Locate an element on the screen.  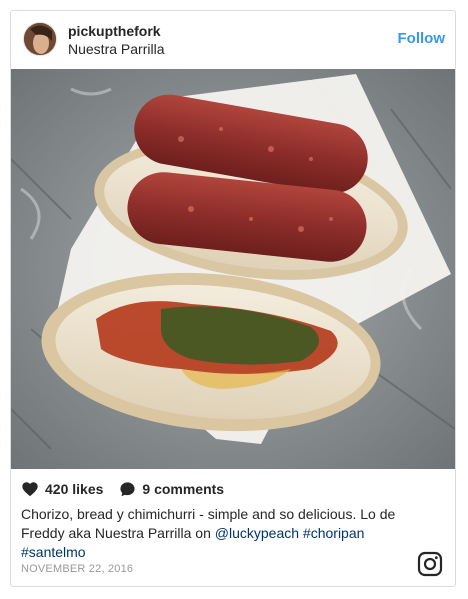
mention-link: @luckypeach is located at coordinates (257, 533).